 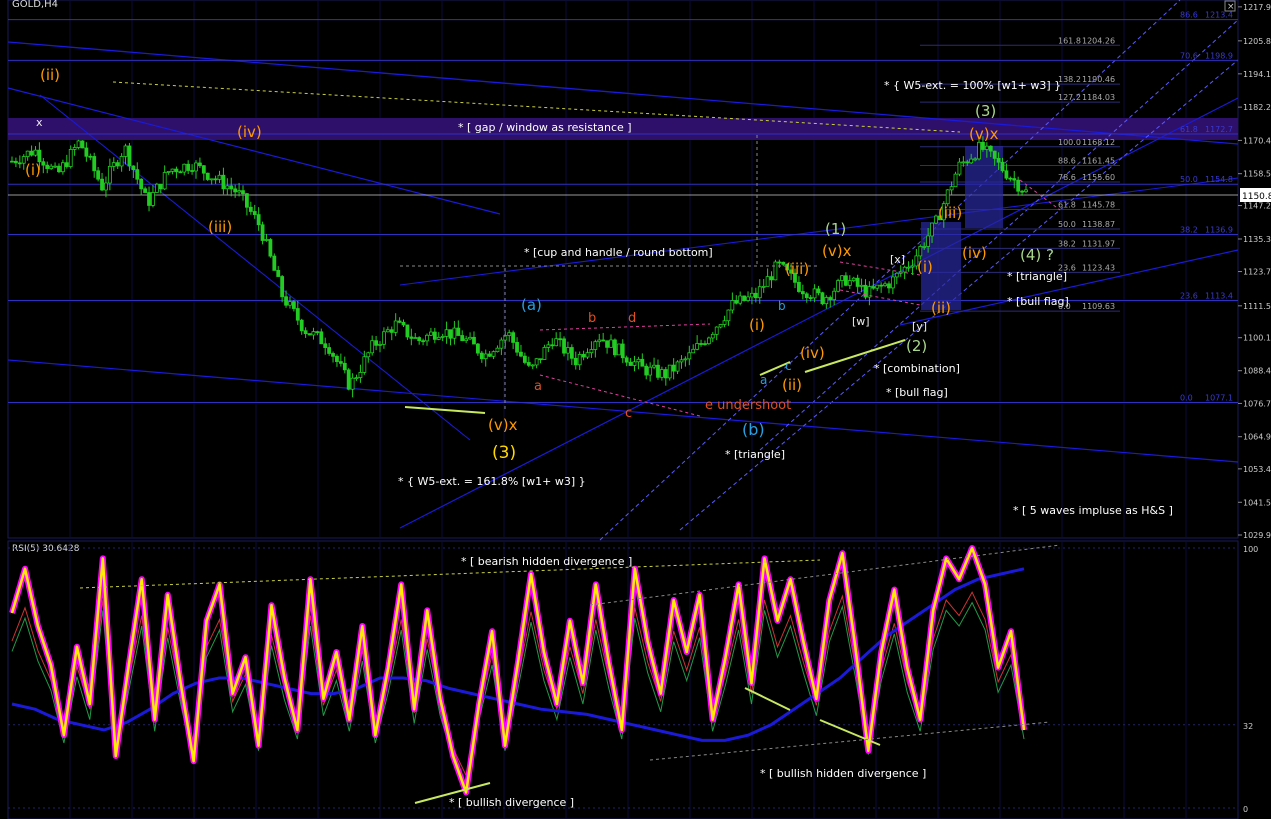 What do you see at coordinates (1086, 40) in the screenshot?
I see `fib-right-label: 161.8 1204.26` at bounding box center [1086, 40].